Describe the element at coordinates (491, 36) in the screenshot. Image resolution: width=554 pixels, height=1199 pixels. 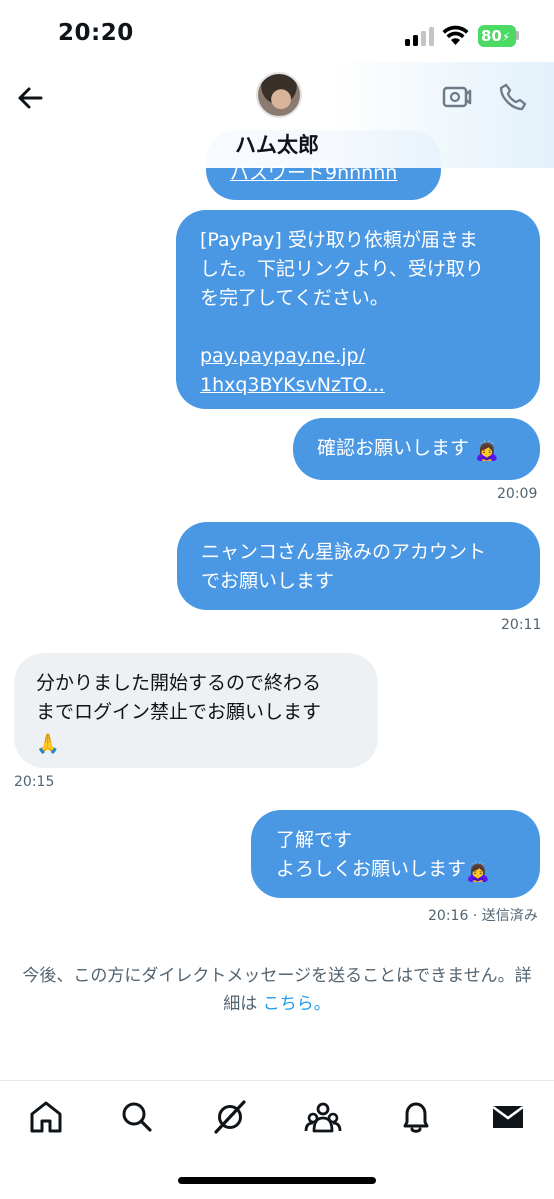
I see `battery-level: 80` at that location.